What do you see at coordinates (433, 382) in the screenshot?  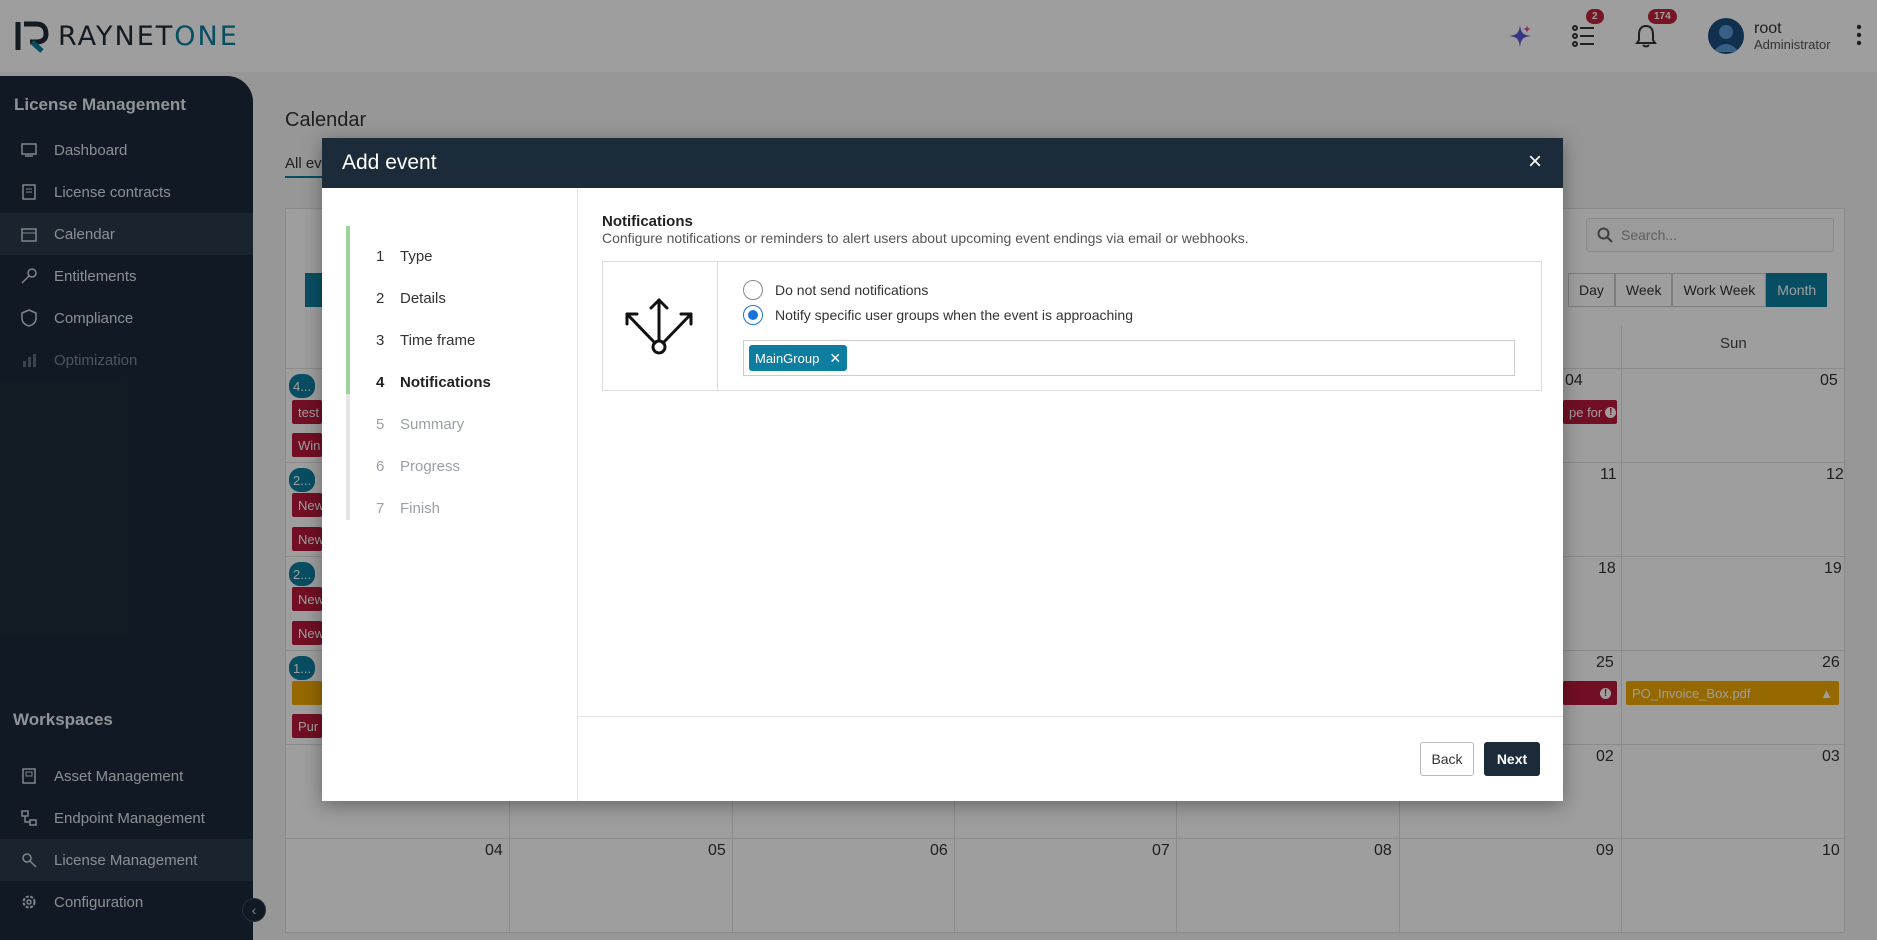 I see `step-notifications: 4 Notifications` at bounding box center [433, 382].